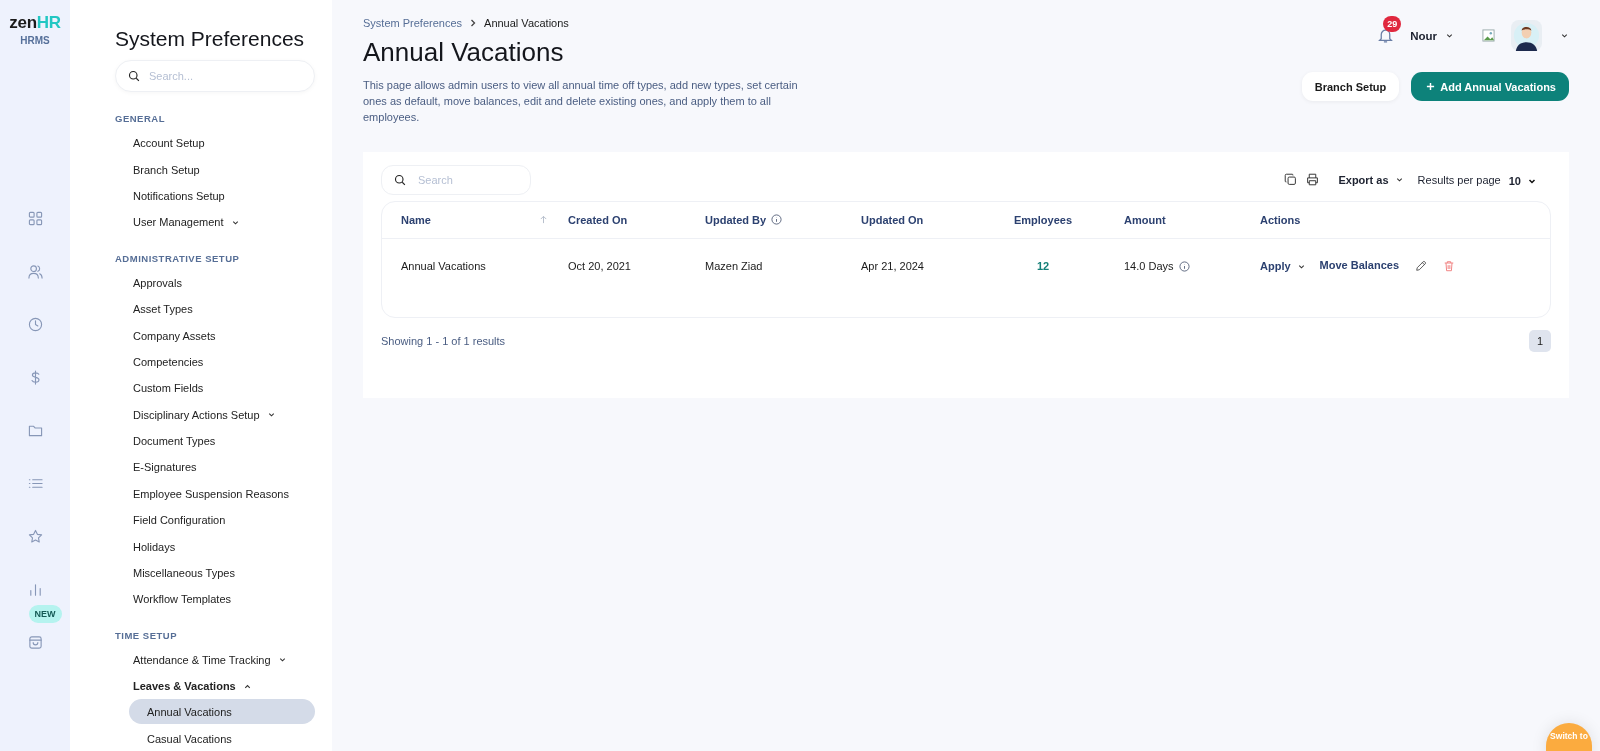 The image size is (1600, 751). I want to click on page-description: This page allows admin users to view all annual time off types, add new types, set certain ones as default, move balances, edit and delete existing ones, and apply them to all employees., so click(581, 101).